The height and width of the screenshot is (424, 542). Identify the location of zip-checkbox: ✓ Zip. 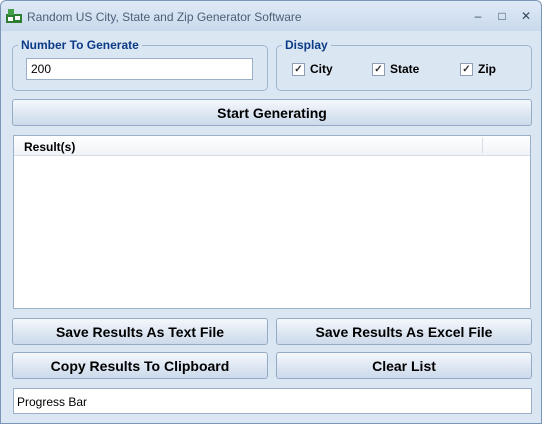
(478, 69).